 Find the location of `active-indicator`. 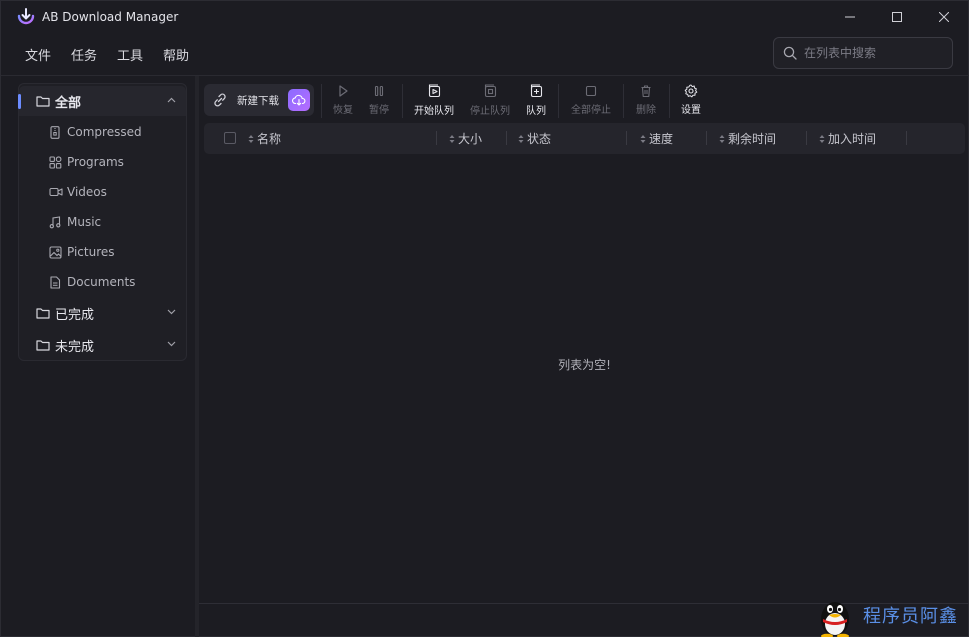

active-indicator is located at coordinates (19, 101).